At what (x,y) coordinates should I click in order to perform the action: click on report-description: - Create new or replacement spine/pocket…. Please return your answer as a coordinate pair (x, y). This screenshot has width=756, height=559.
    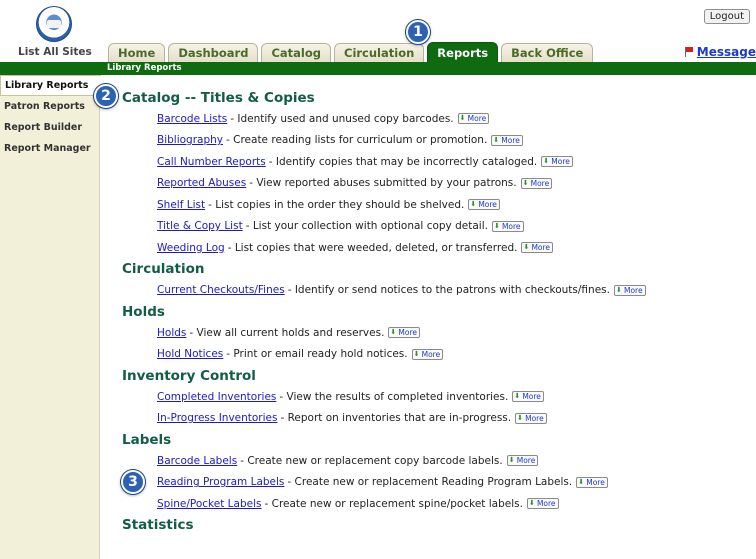
    Looking at the image, I should click on (393, 503).